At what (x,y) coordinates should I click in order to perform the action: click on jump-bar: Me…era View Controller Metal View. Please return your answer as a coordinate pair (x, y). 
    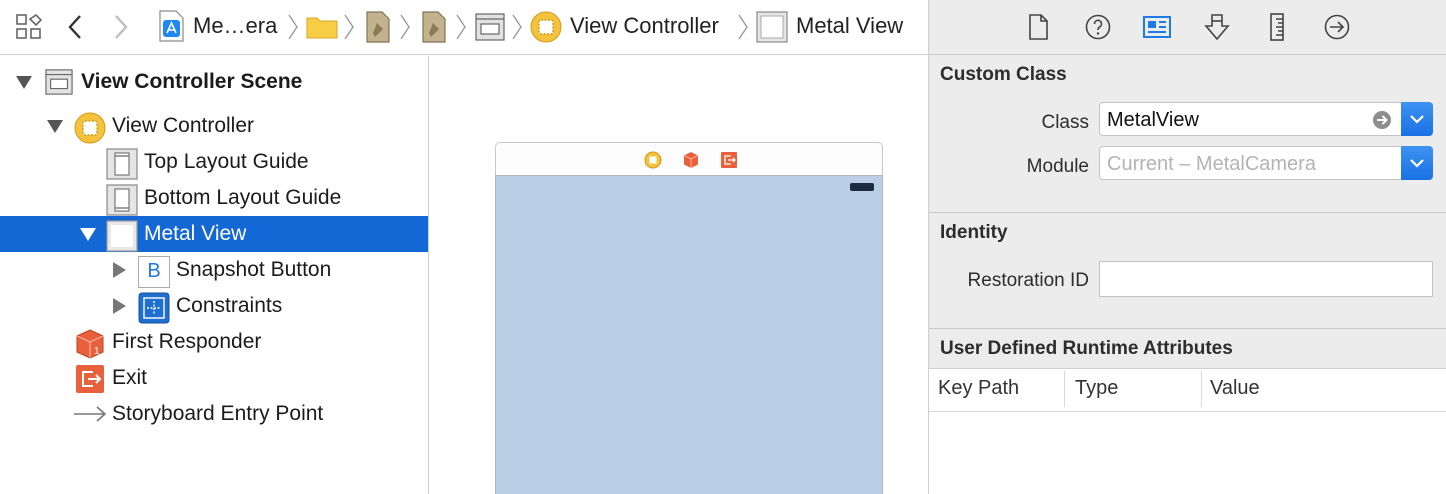
    Looking at the image, I should click on (464, 27).